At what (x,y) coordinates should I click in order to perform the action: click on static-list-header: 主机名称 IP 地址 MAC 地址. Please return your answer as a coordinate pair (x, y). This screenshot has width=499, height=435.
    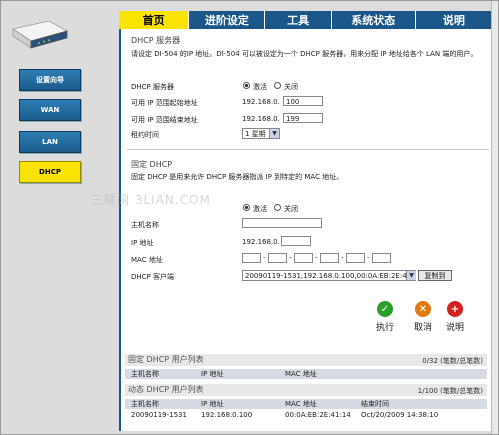
    Looking at the image, I should click on (306, 374).